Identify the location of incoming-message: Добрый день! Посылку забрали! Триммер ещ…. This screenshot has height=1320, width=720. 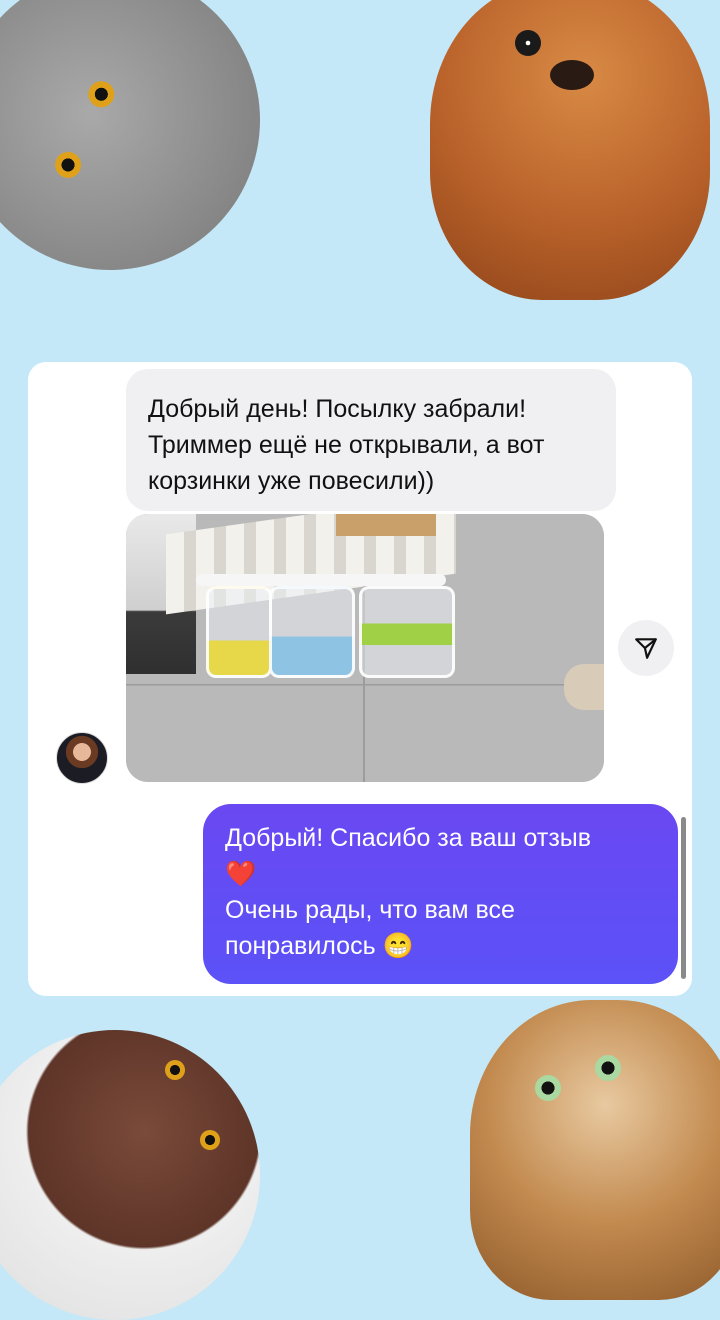
(371, 440).